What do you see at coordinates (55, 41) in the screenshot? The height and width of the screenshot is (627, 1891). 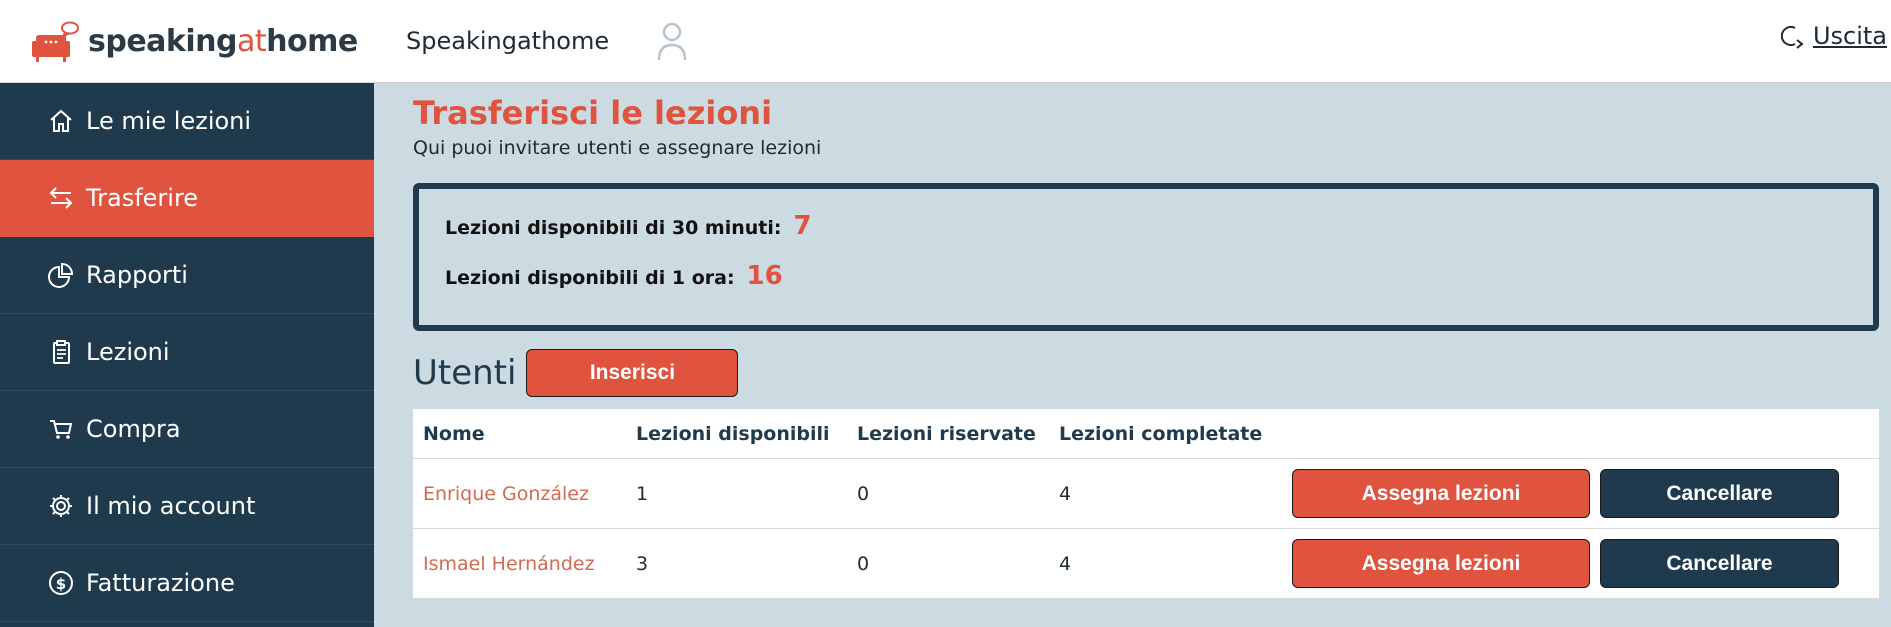 I see `logo-armchair-icon` at bounding box center [55, 41].